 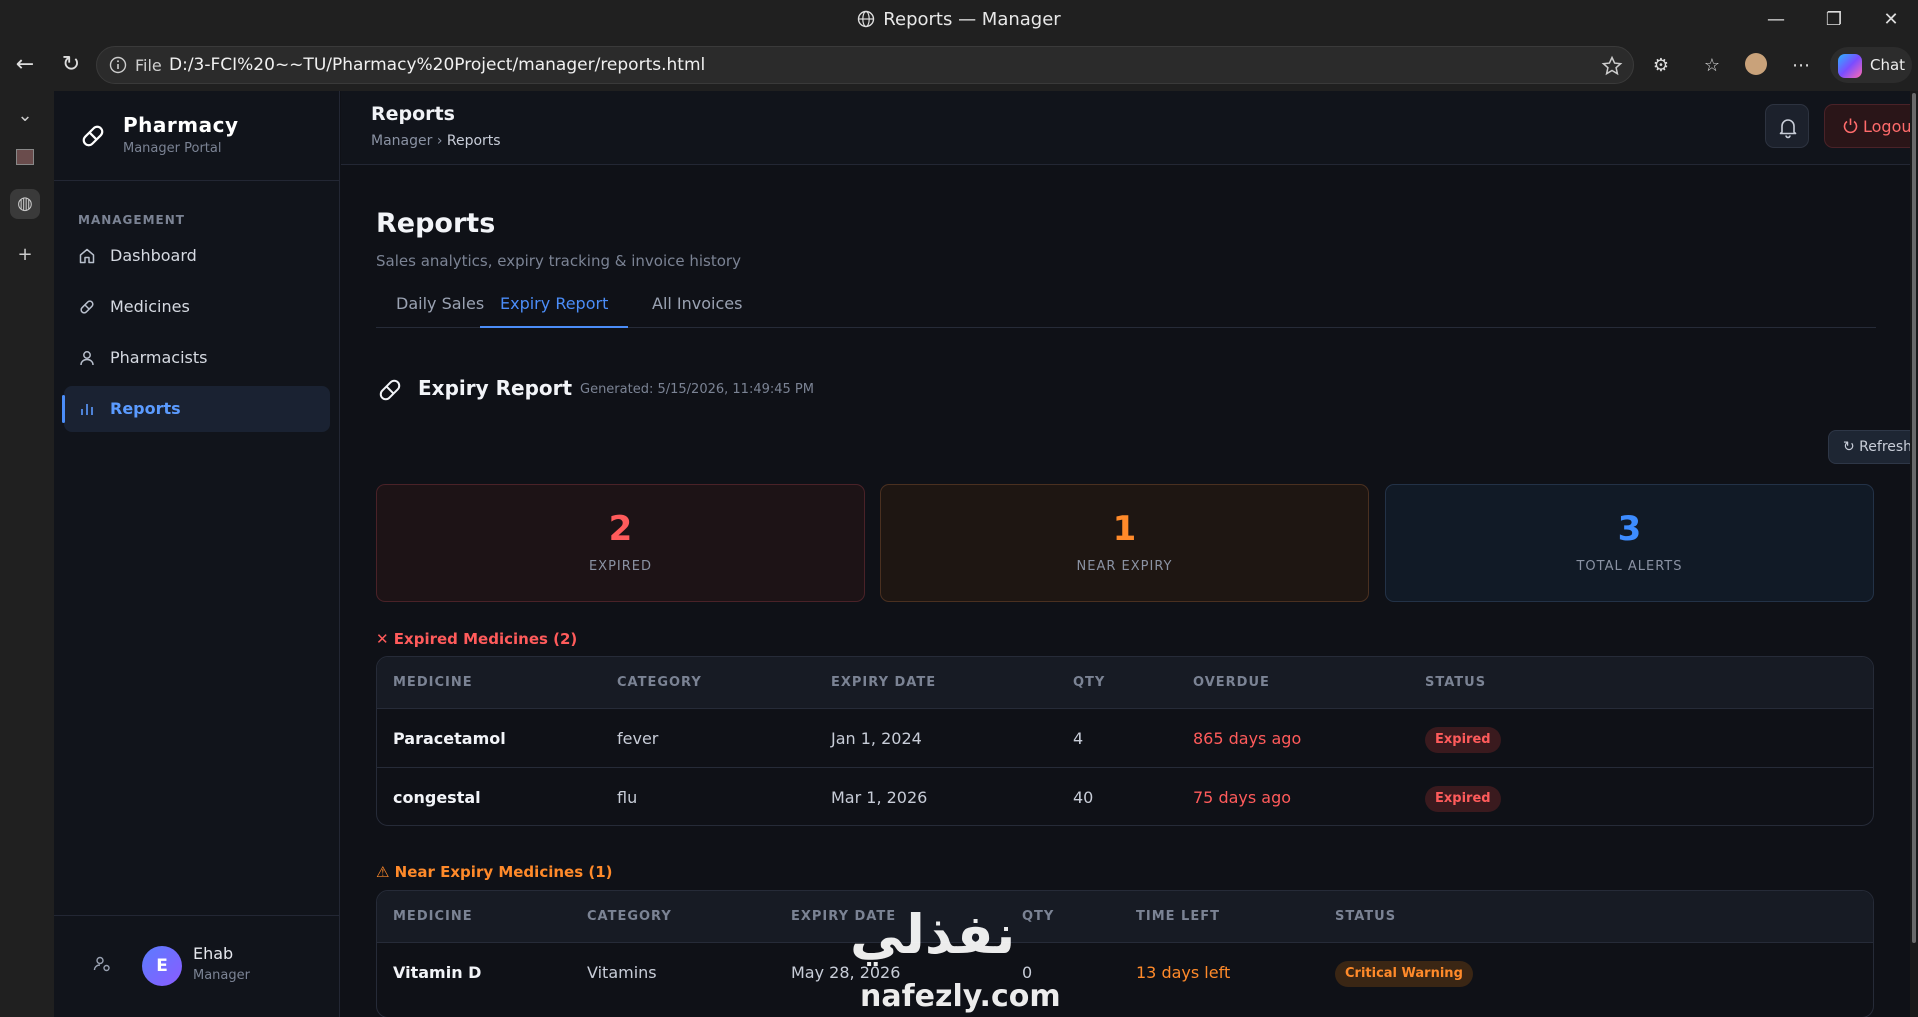 I want to click on refresh-button: ↻ Refresh, so click(x=1869, y=447).